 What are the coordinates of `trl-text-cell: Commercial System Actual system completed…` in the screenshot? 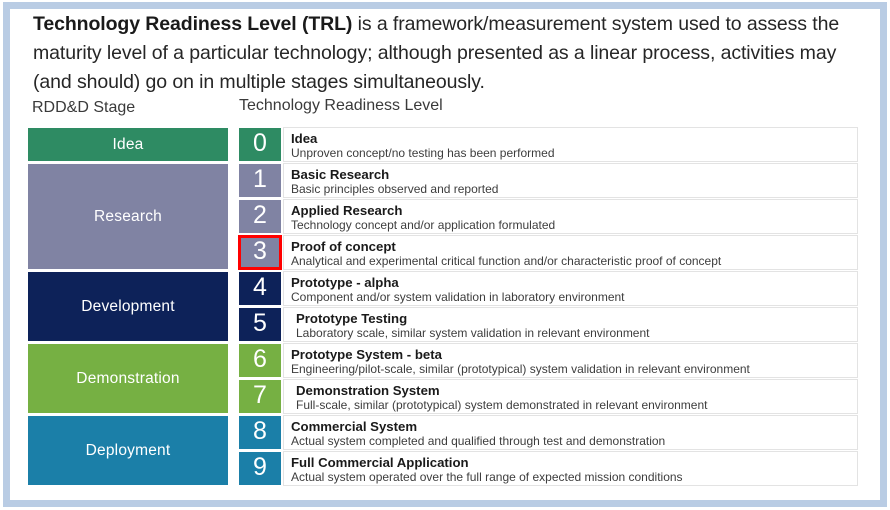 It's located at (570, 432).